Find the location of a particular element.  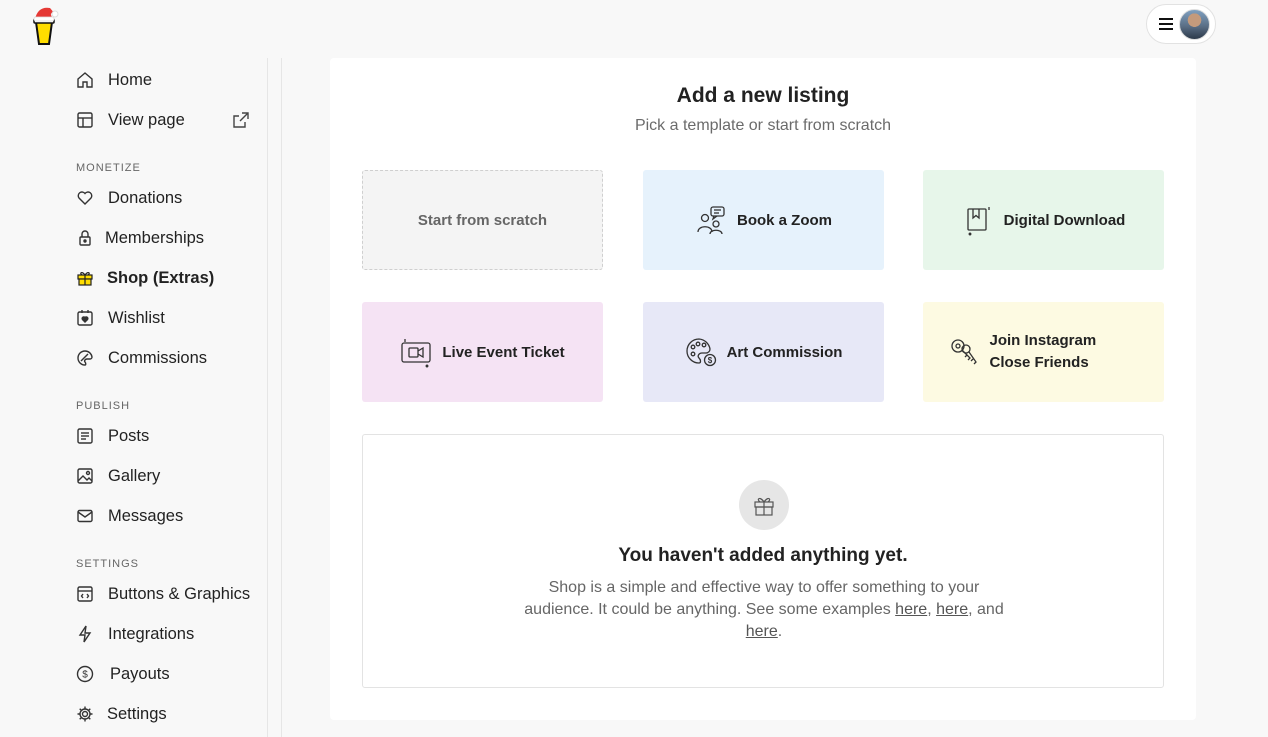

section-label-monetize: MONETIZE is located at coordinates (108, 168).